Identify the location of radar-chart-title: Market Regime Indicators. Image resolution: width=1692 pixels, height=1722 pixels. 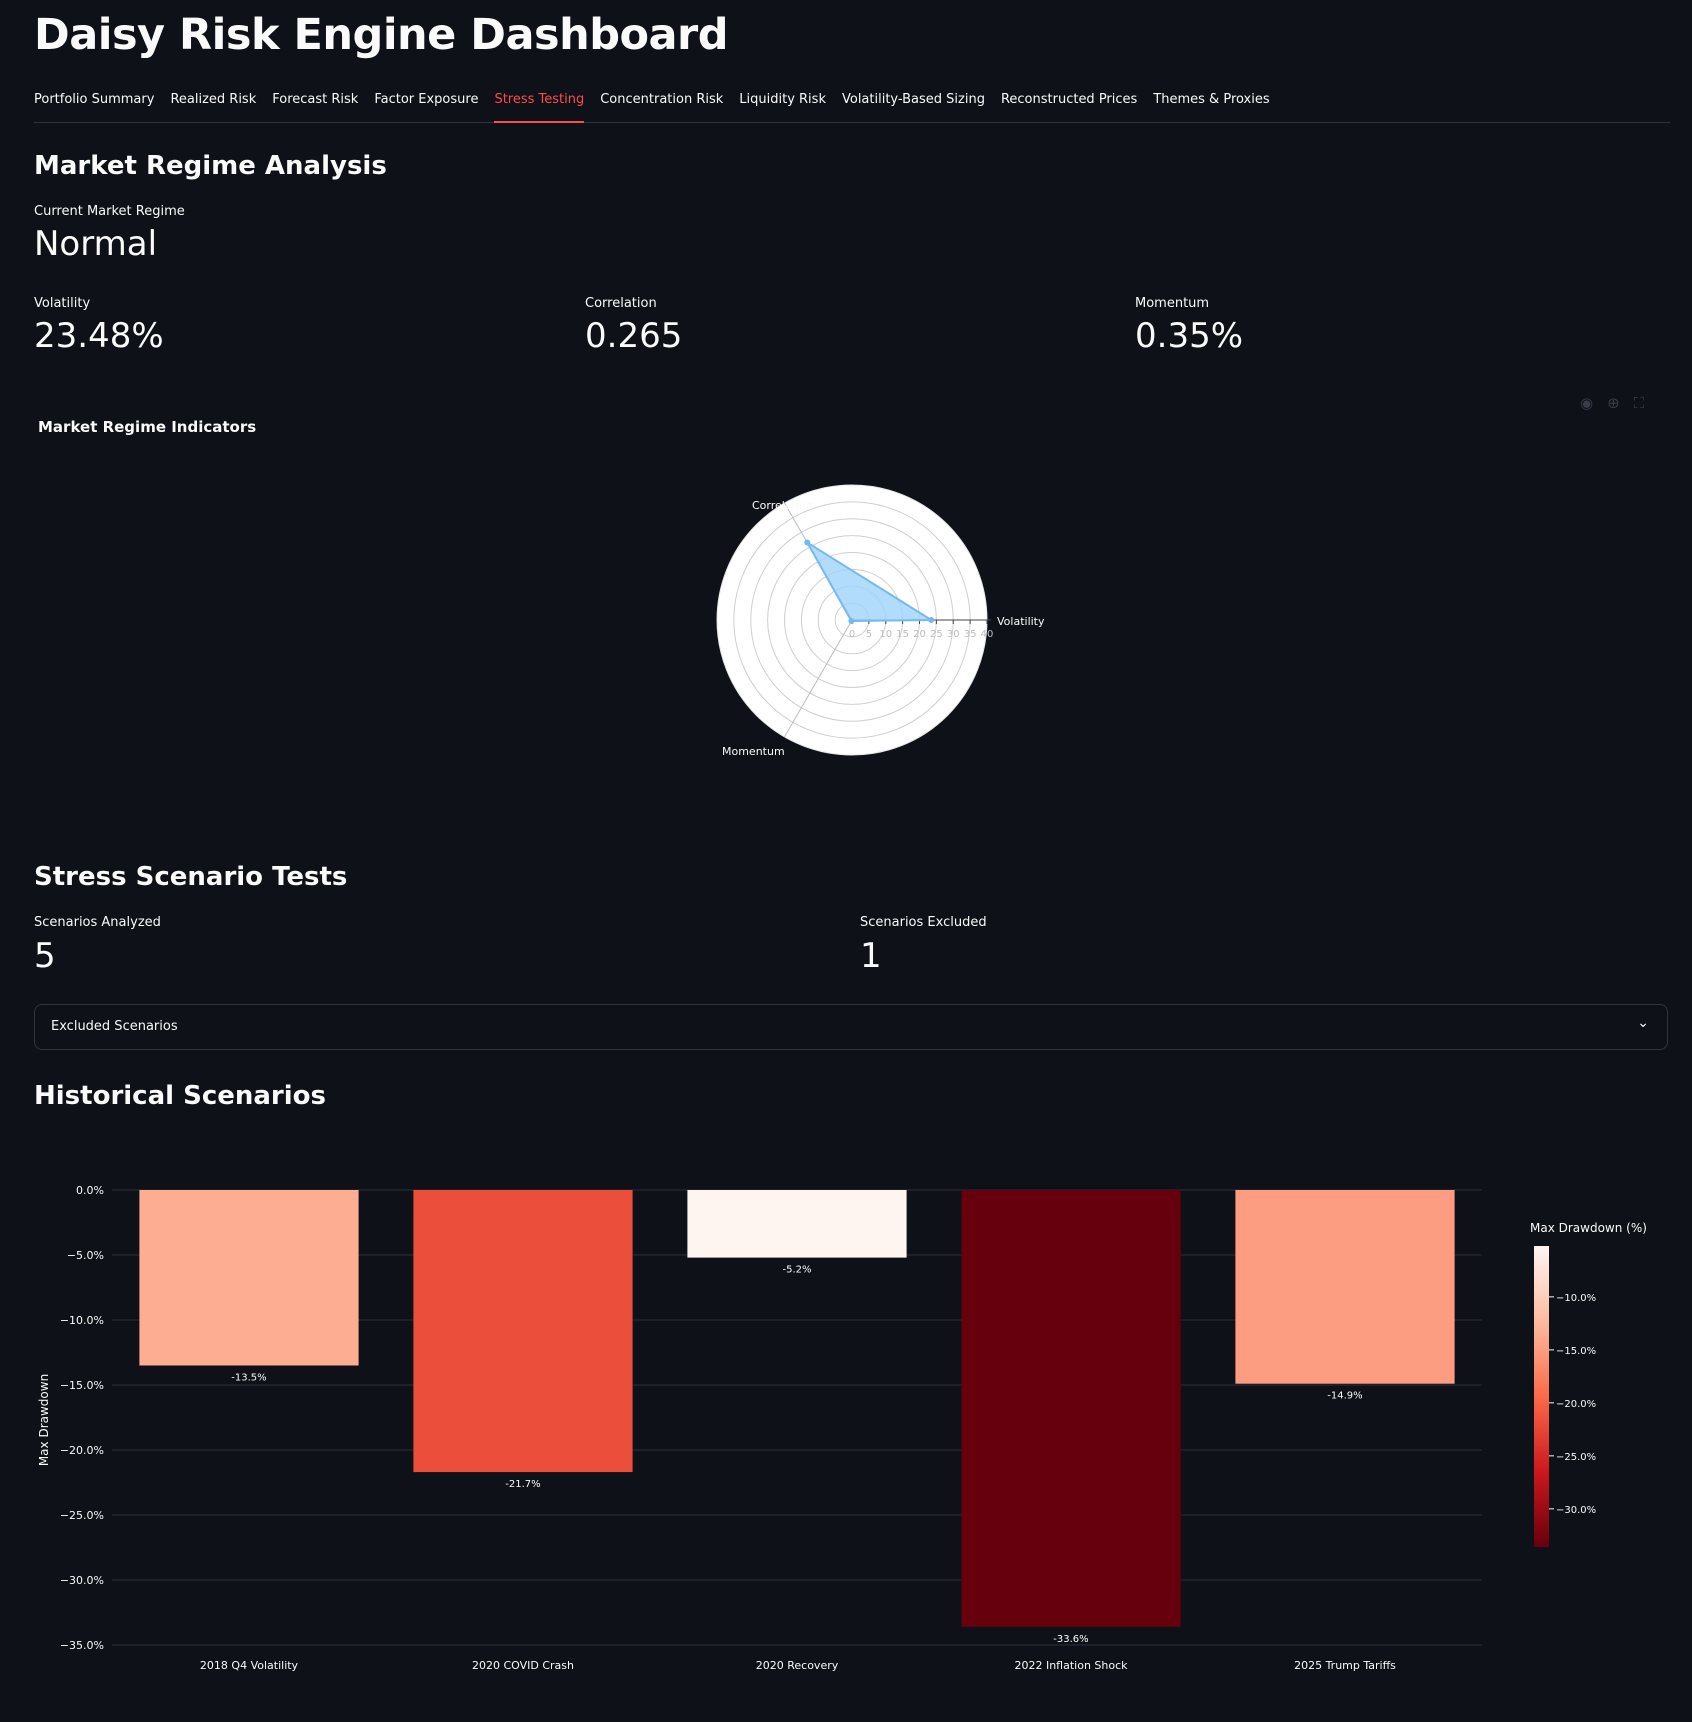
(147, 427).